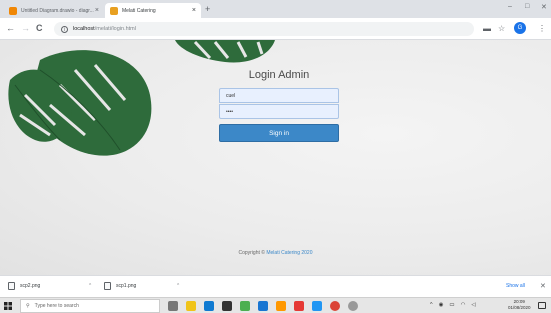 This screenshot has height=313, width=551. I want to click on system-tray: ^ ◉ ▭ ◠ ◁, so click(453, 305).